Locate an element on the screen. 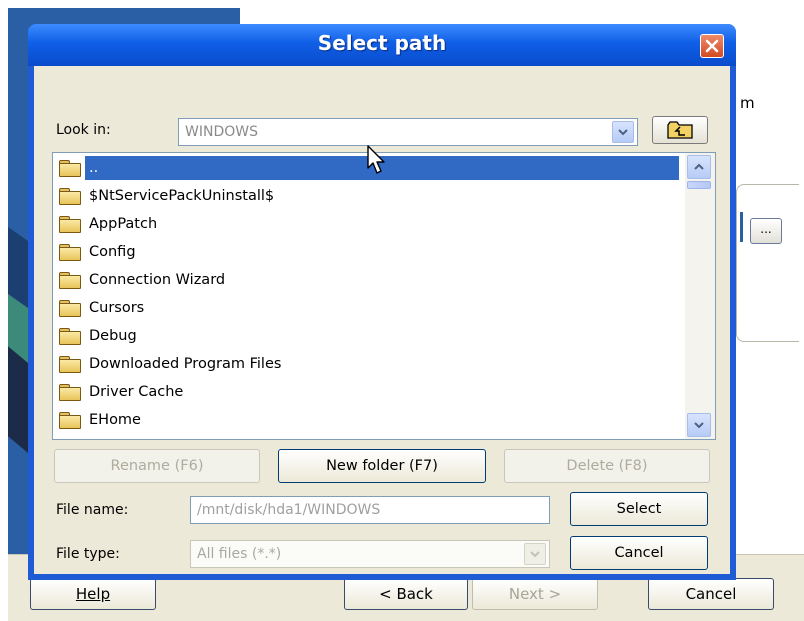  dialog-title: Select path is located at coordinates (382, 43).